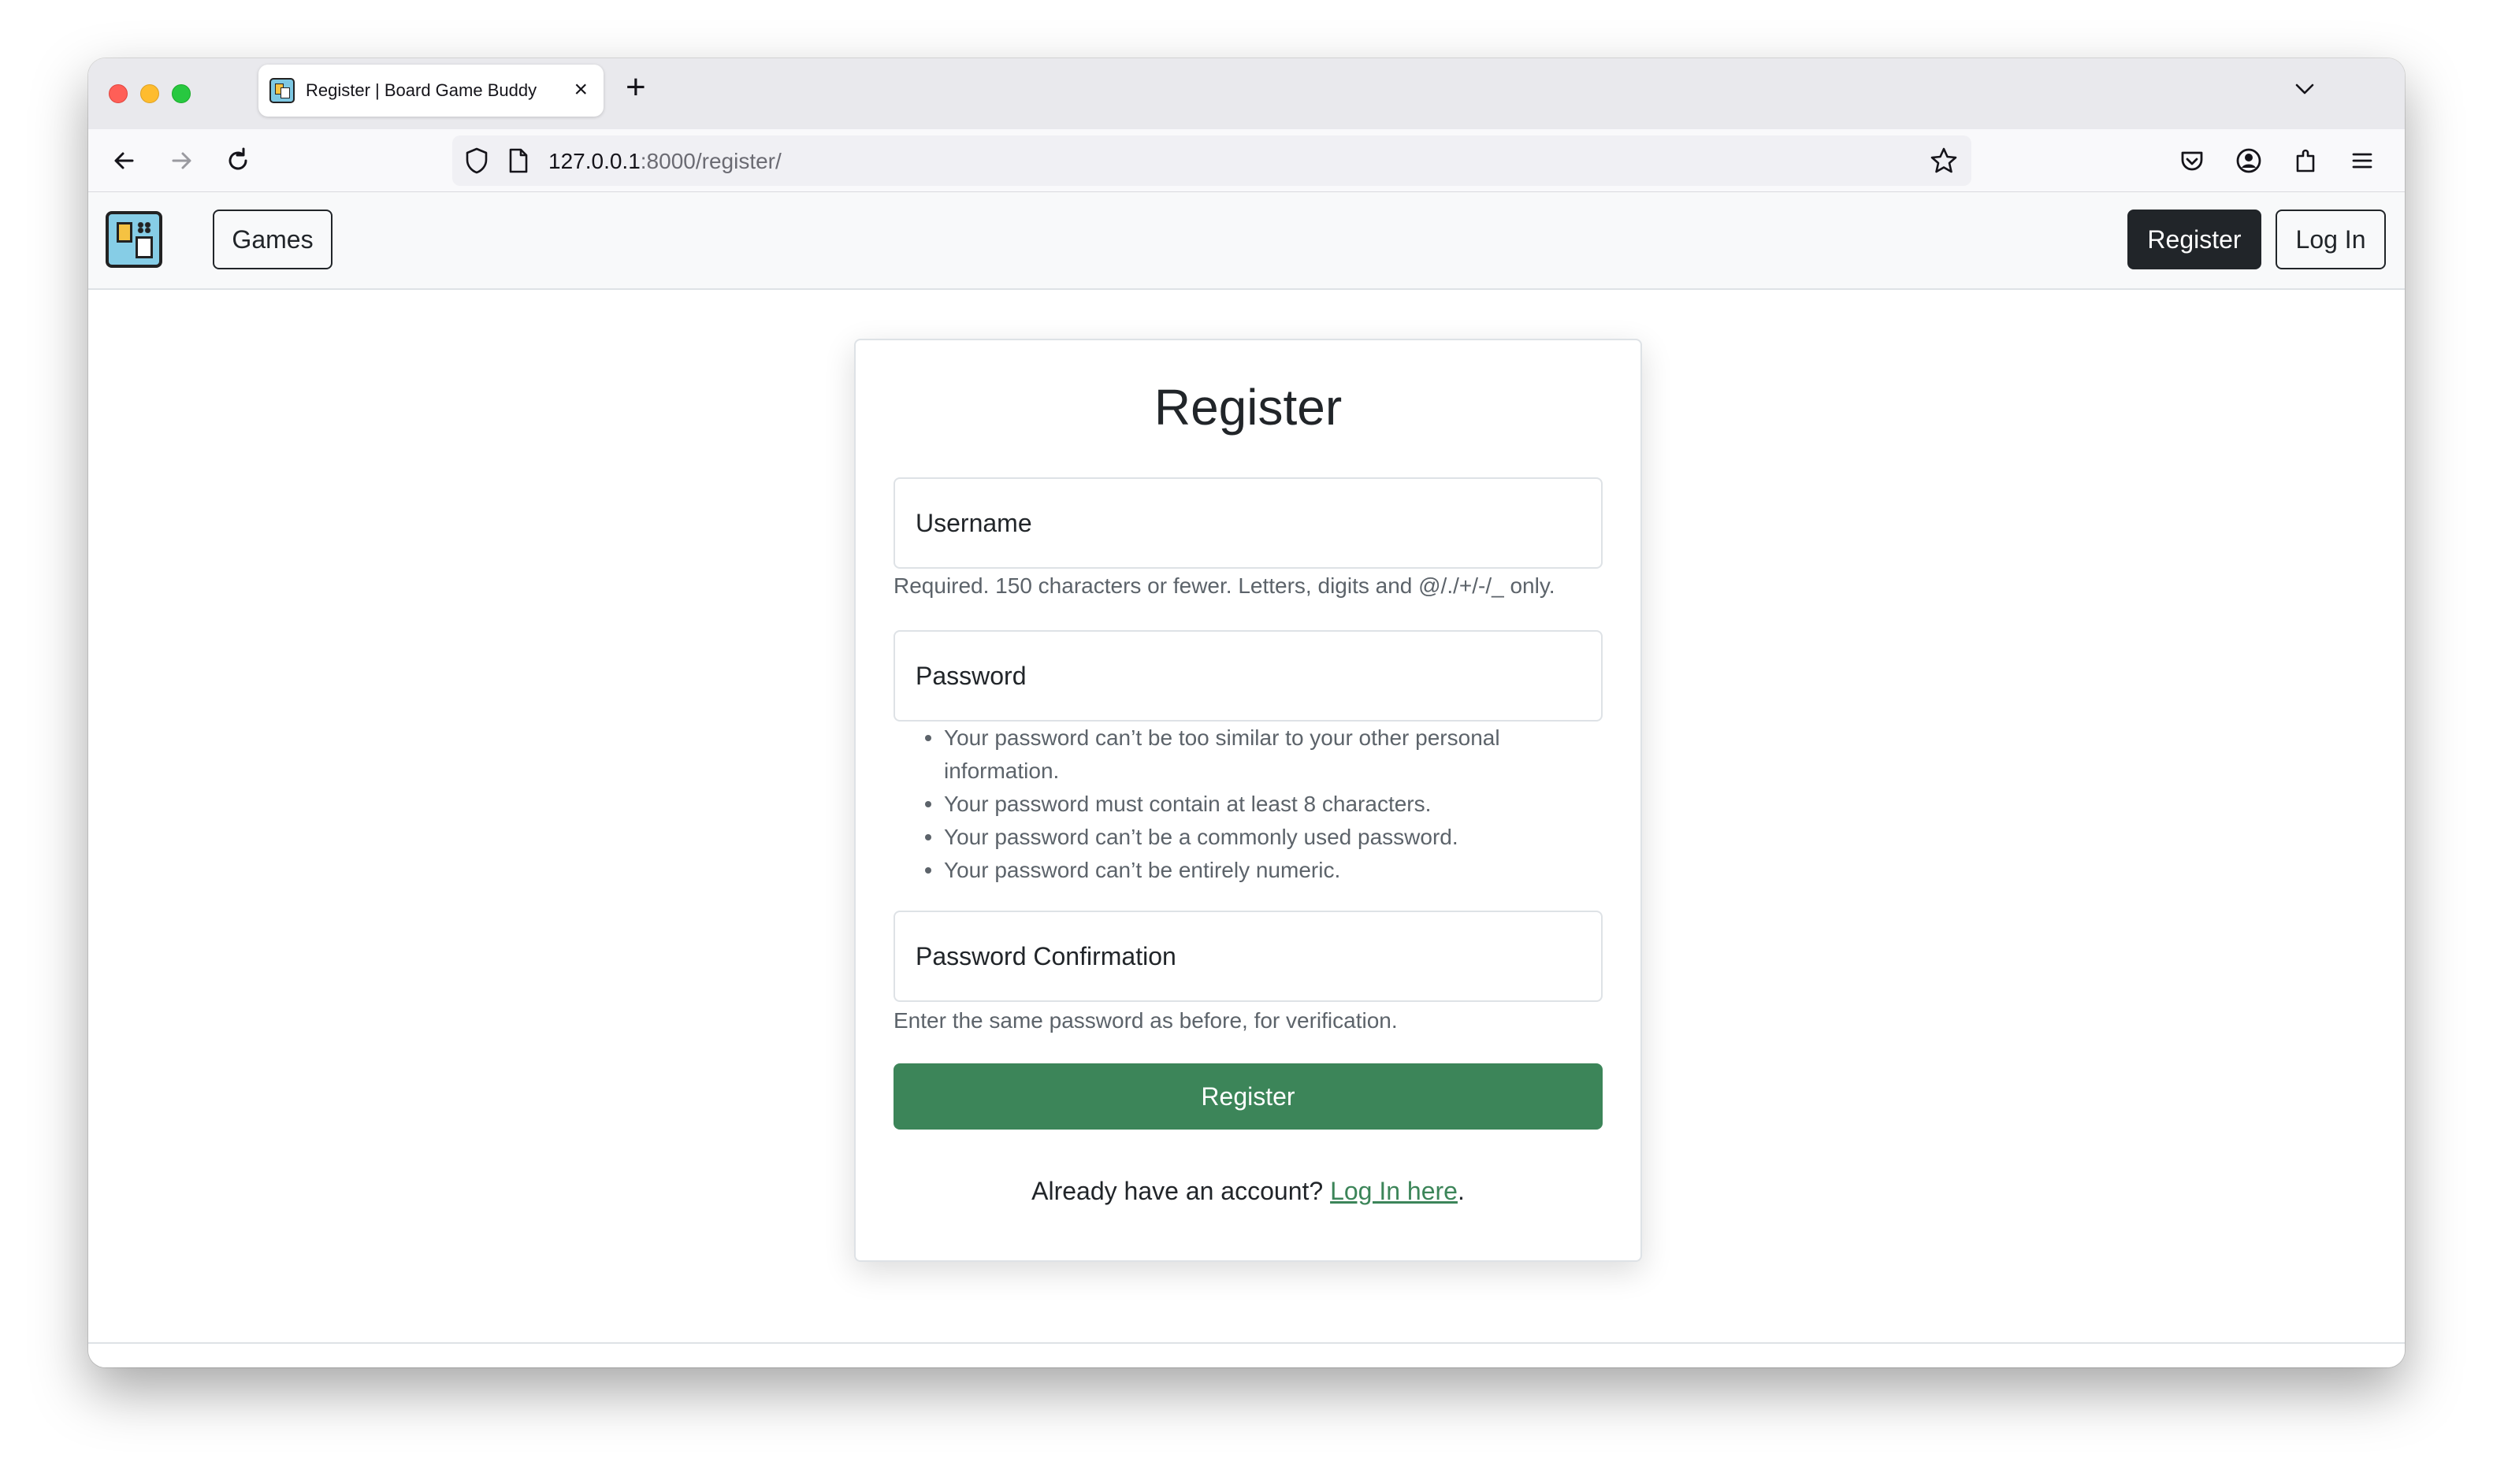  I want to click on forward-arrow-icon, so click(181, 160).